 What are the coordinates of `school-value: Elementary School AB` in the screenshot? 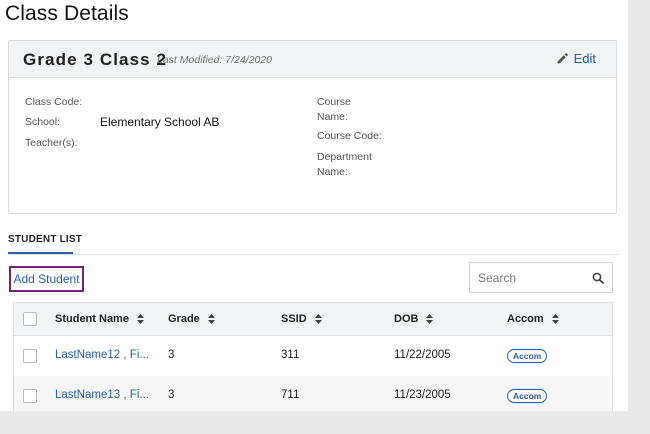 It's located at (160, 122).